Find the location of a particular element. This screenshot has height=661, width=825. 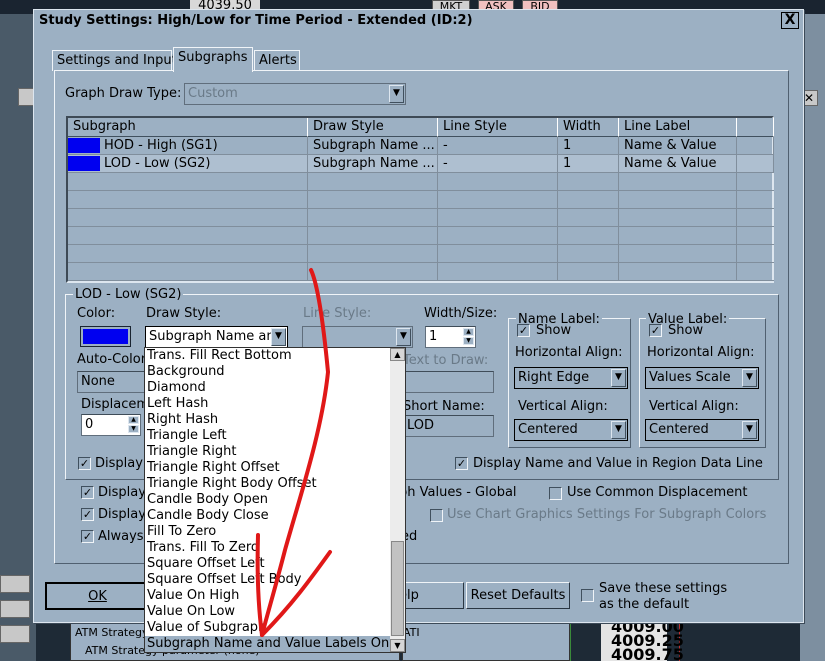

arrow-shaft is located at coordinates (295, 452).